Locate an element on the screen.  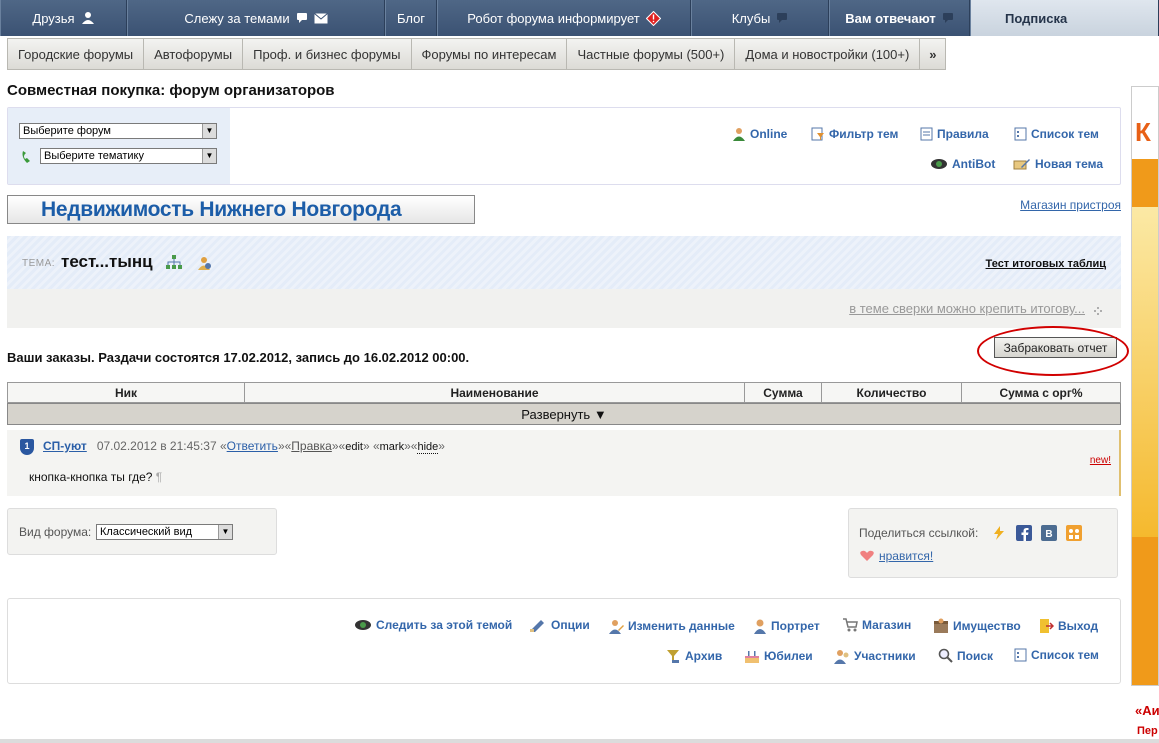
portrait-link: Портрет is located at coordinates (786, 626).